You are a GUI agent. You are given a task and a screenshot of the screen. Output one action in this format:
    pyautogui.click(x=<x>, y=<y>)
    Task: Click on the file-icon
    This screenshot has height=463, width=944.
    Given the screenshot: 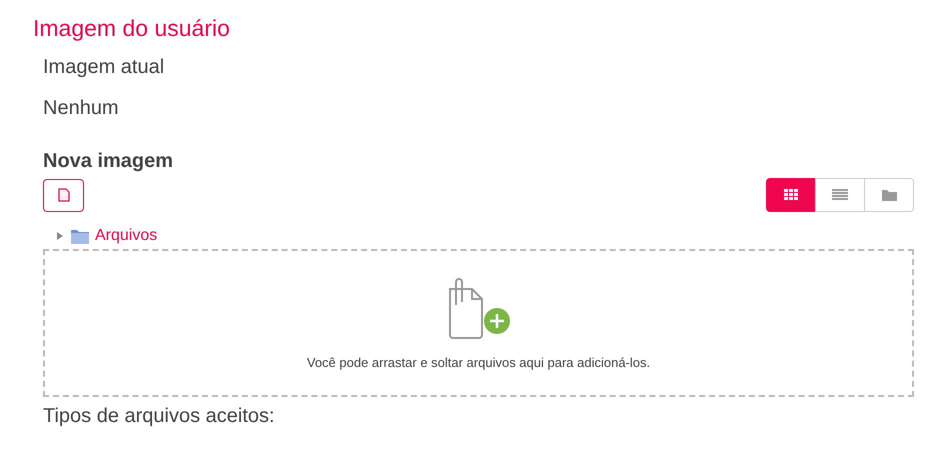 What is the action you would take?
    pyautogui.click(x=64, y=195)
    